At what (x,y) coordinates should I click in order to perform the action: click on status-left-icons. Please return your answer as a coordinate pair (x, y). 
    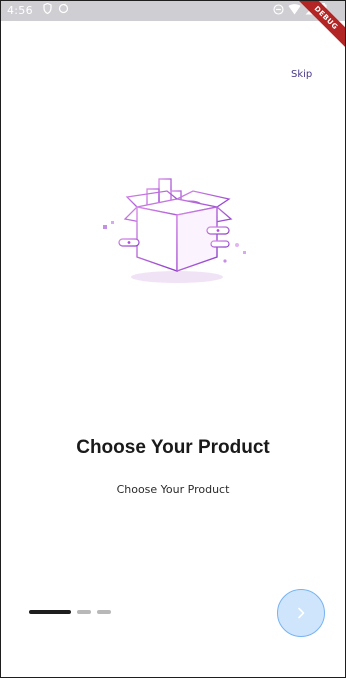
    Looking at the image, I should click on (56, 8).